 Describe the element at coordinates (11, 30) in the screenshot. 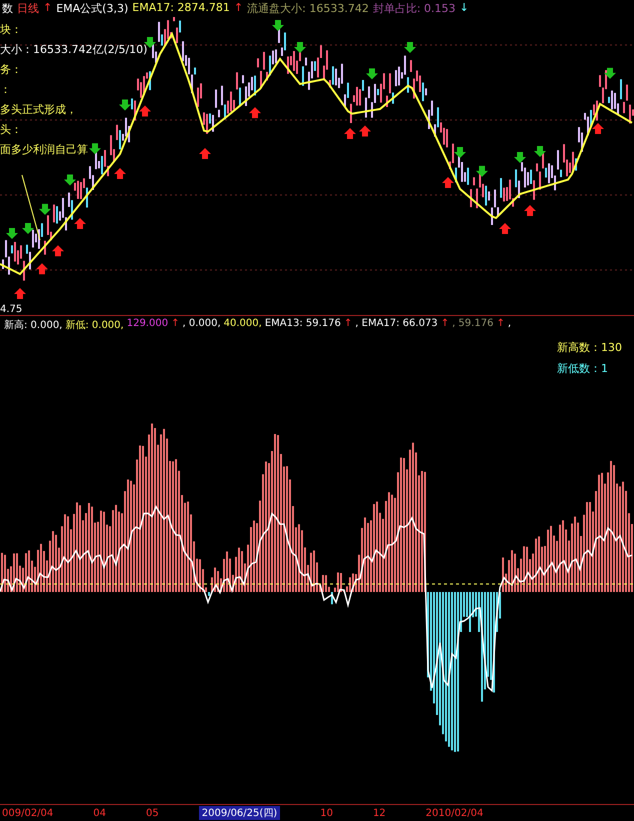

I see `note-text: 块：` at that location.